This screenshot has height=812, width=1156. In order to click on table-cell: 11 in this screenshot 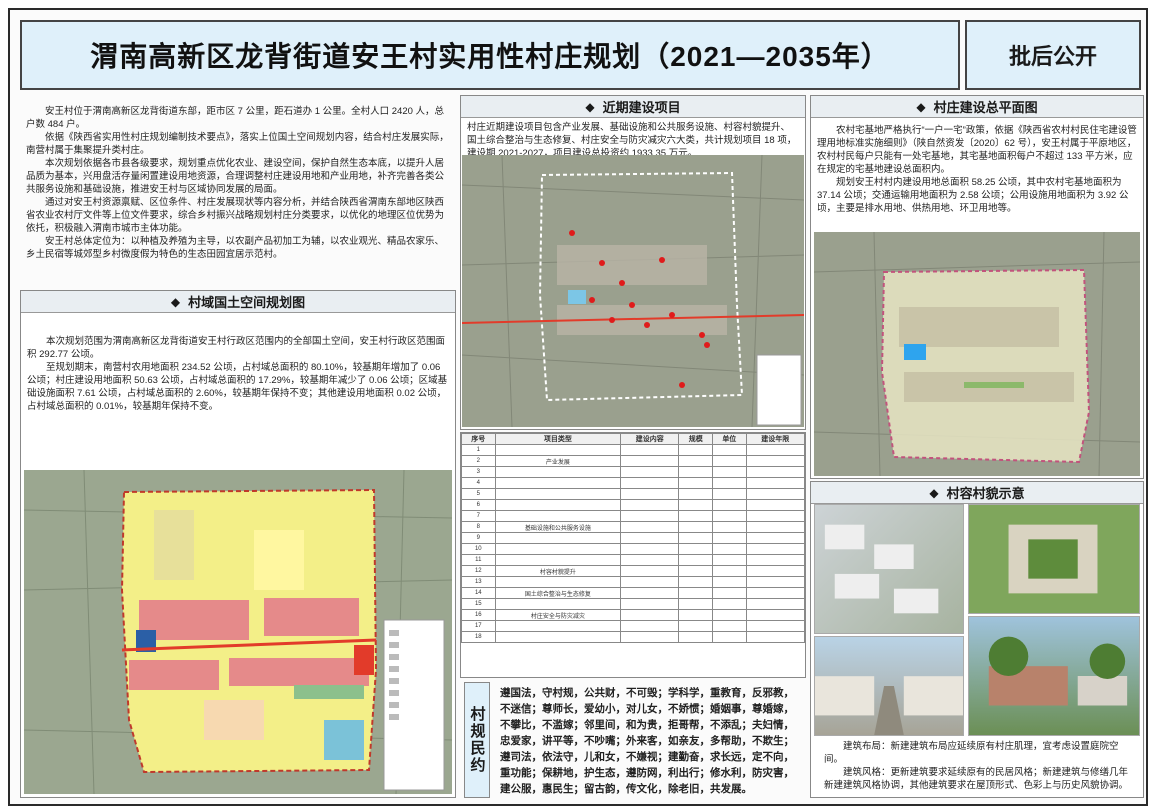, I will do `click(478, 560)`.